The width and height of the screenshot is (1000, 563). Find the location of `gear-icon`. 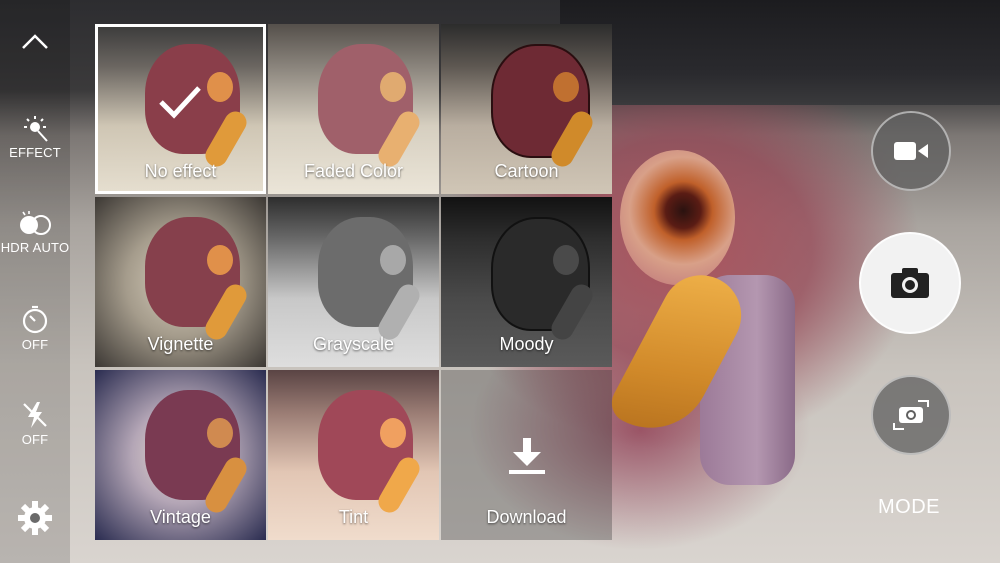

gear-icon is located at coordinates (35, 518).